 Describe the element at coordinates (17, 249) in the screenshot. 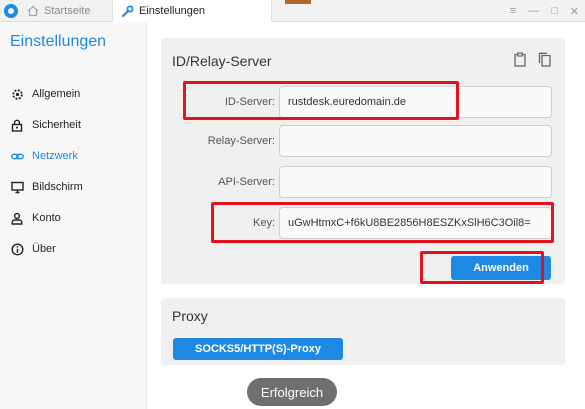

I see `info-icon` at that location.